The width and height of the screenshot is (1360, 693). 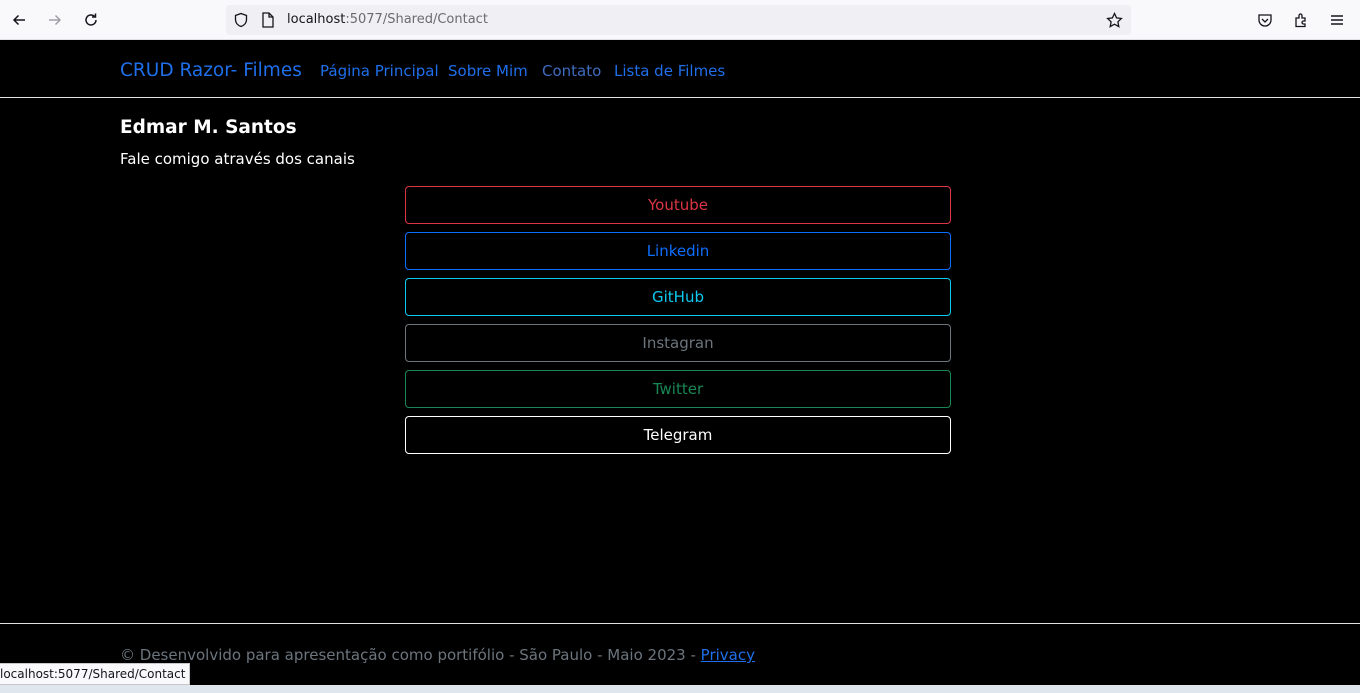 I want to click on url-host: localhost, so click(x=316, y=19).